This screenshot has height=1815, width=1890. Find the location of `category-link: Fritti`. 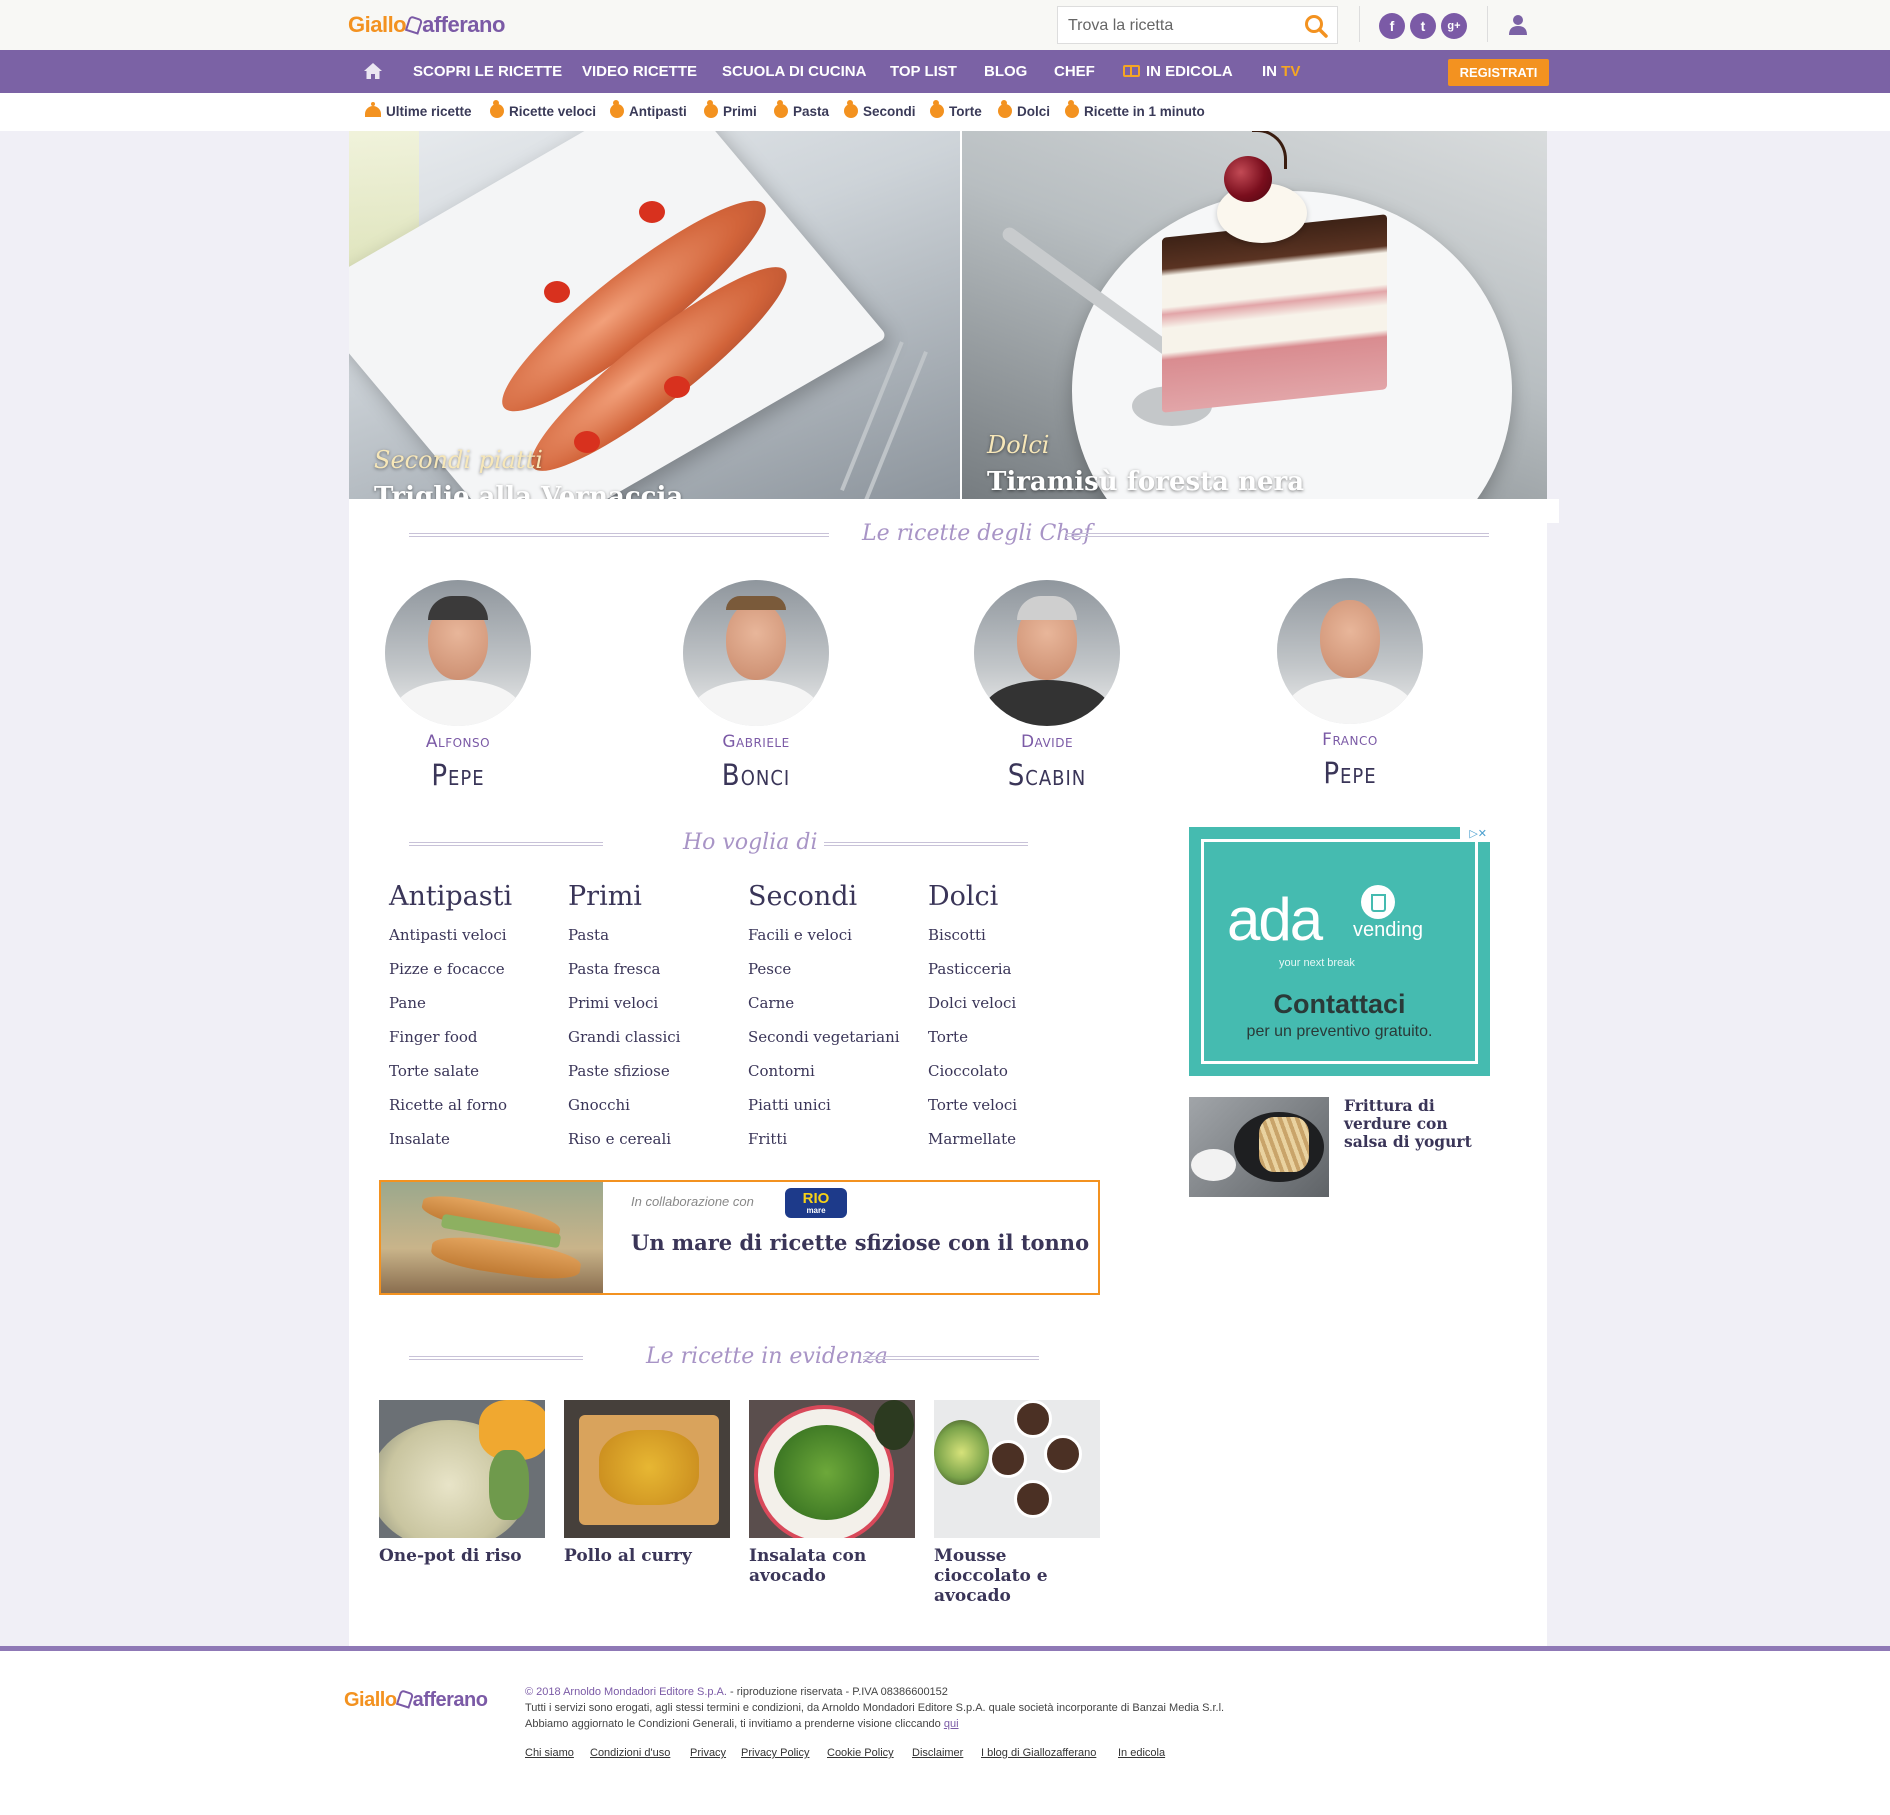

category-link: Fritti is located at coordinates (767, 1139).